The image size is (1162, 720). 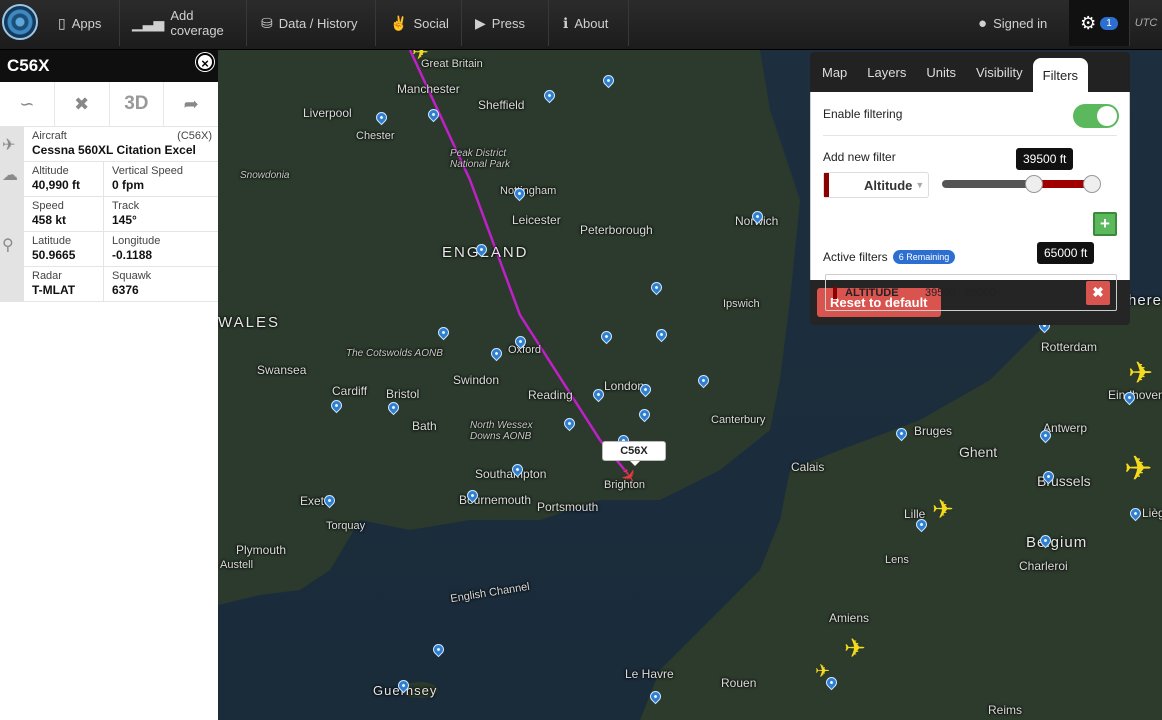 What do you see at coordinates (568, 507) in the screenshot?
I see `label-portsmouth: Portsmouth` at bounding box center [568, 507].